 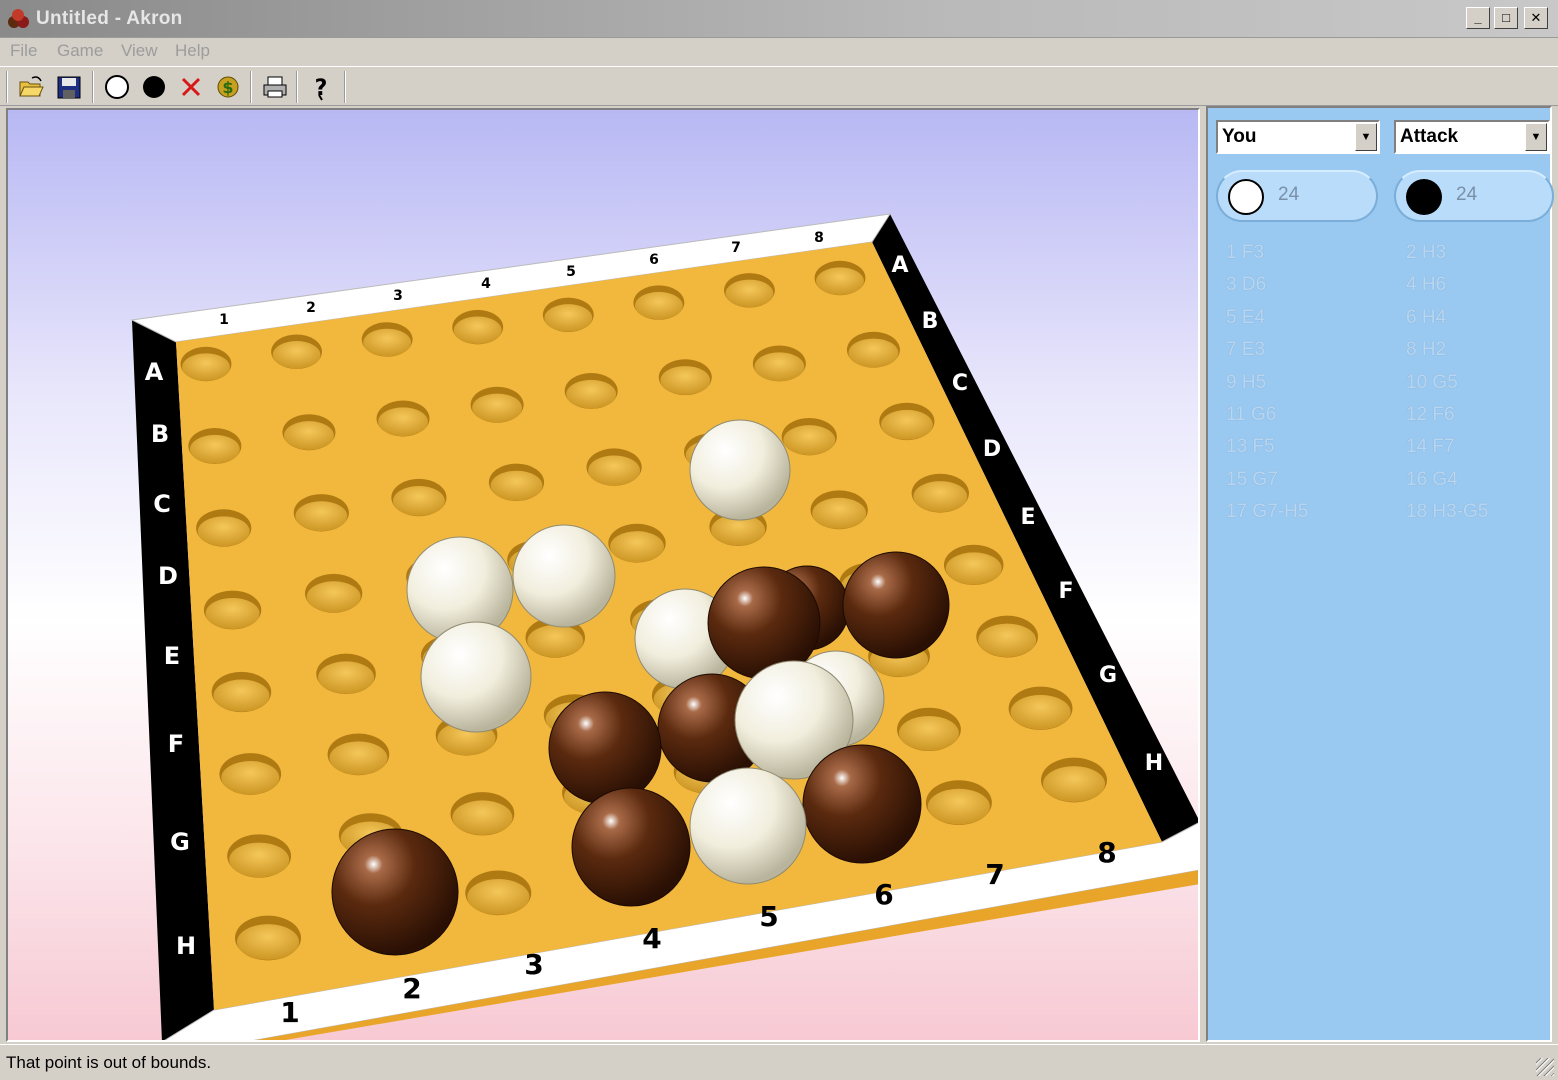 What do you see at coordinates (398, 296) in the screenshot?
I see `top-coordinate-label: 3` at bounding box center [398, 296].